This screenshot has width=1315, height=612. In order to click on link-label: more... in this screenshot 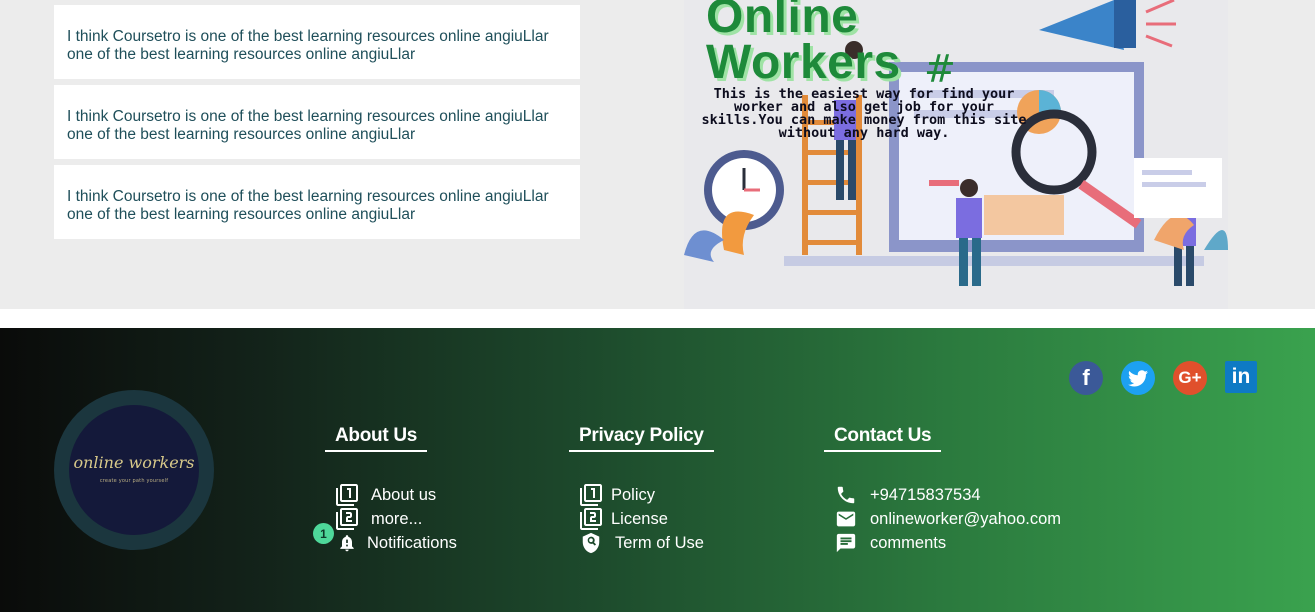, I will do `click(397, 518)`.